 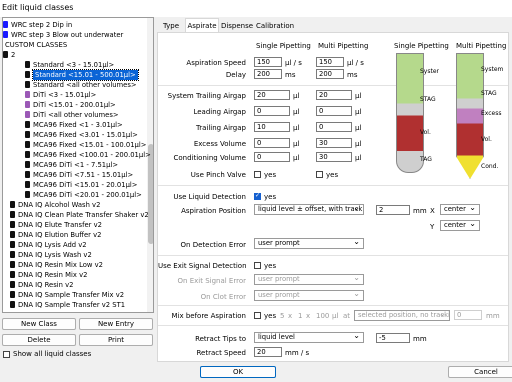 I want to click on aspiration-position-offset: 2, so click(x=393, y=210).